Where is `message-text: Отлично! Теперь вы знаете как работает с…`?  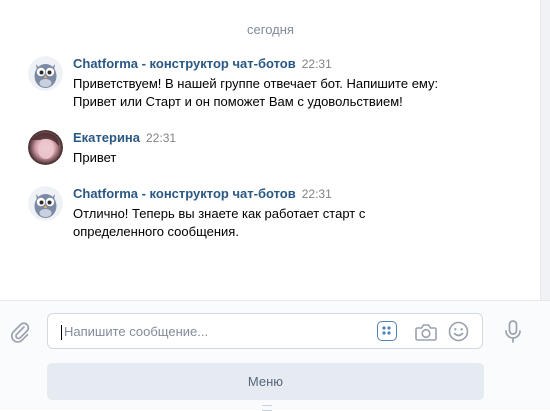
message-text: Отлично! Теперь вы знаете как работает с… is located at coordinates (283, 223).